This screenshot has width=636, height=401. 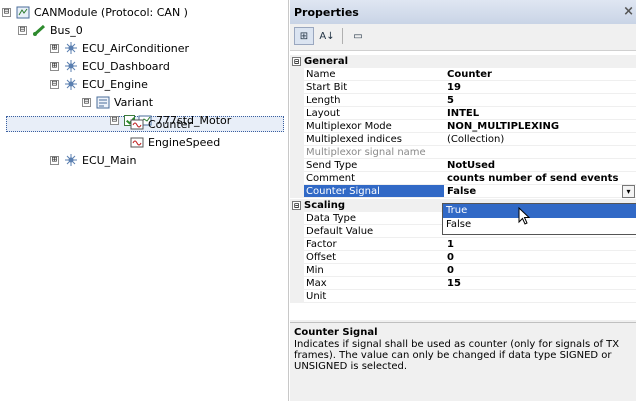 I want to click on close-icon: ×, so click(x=628, y=11).